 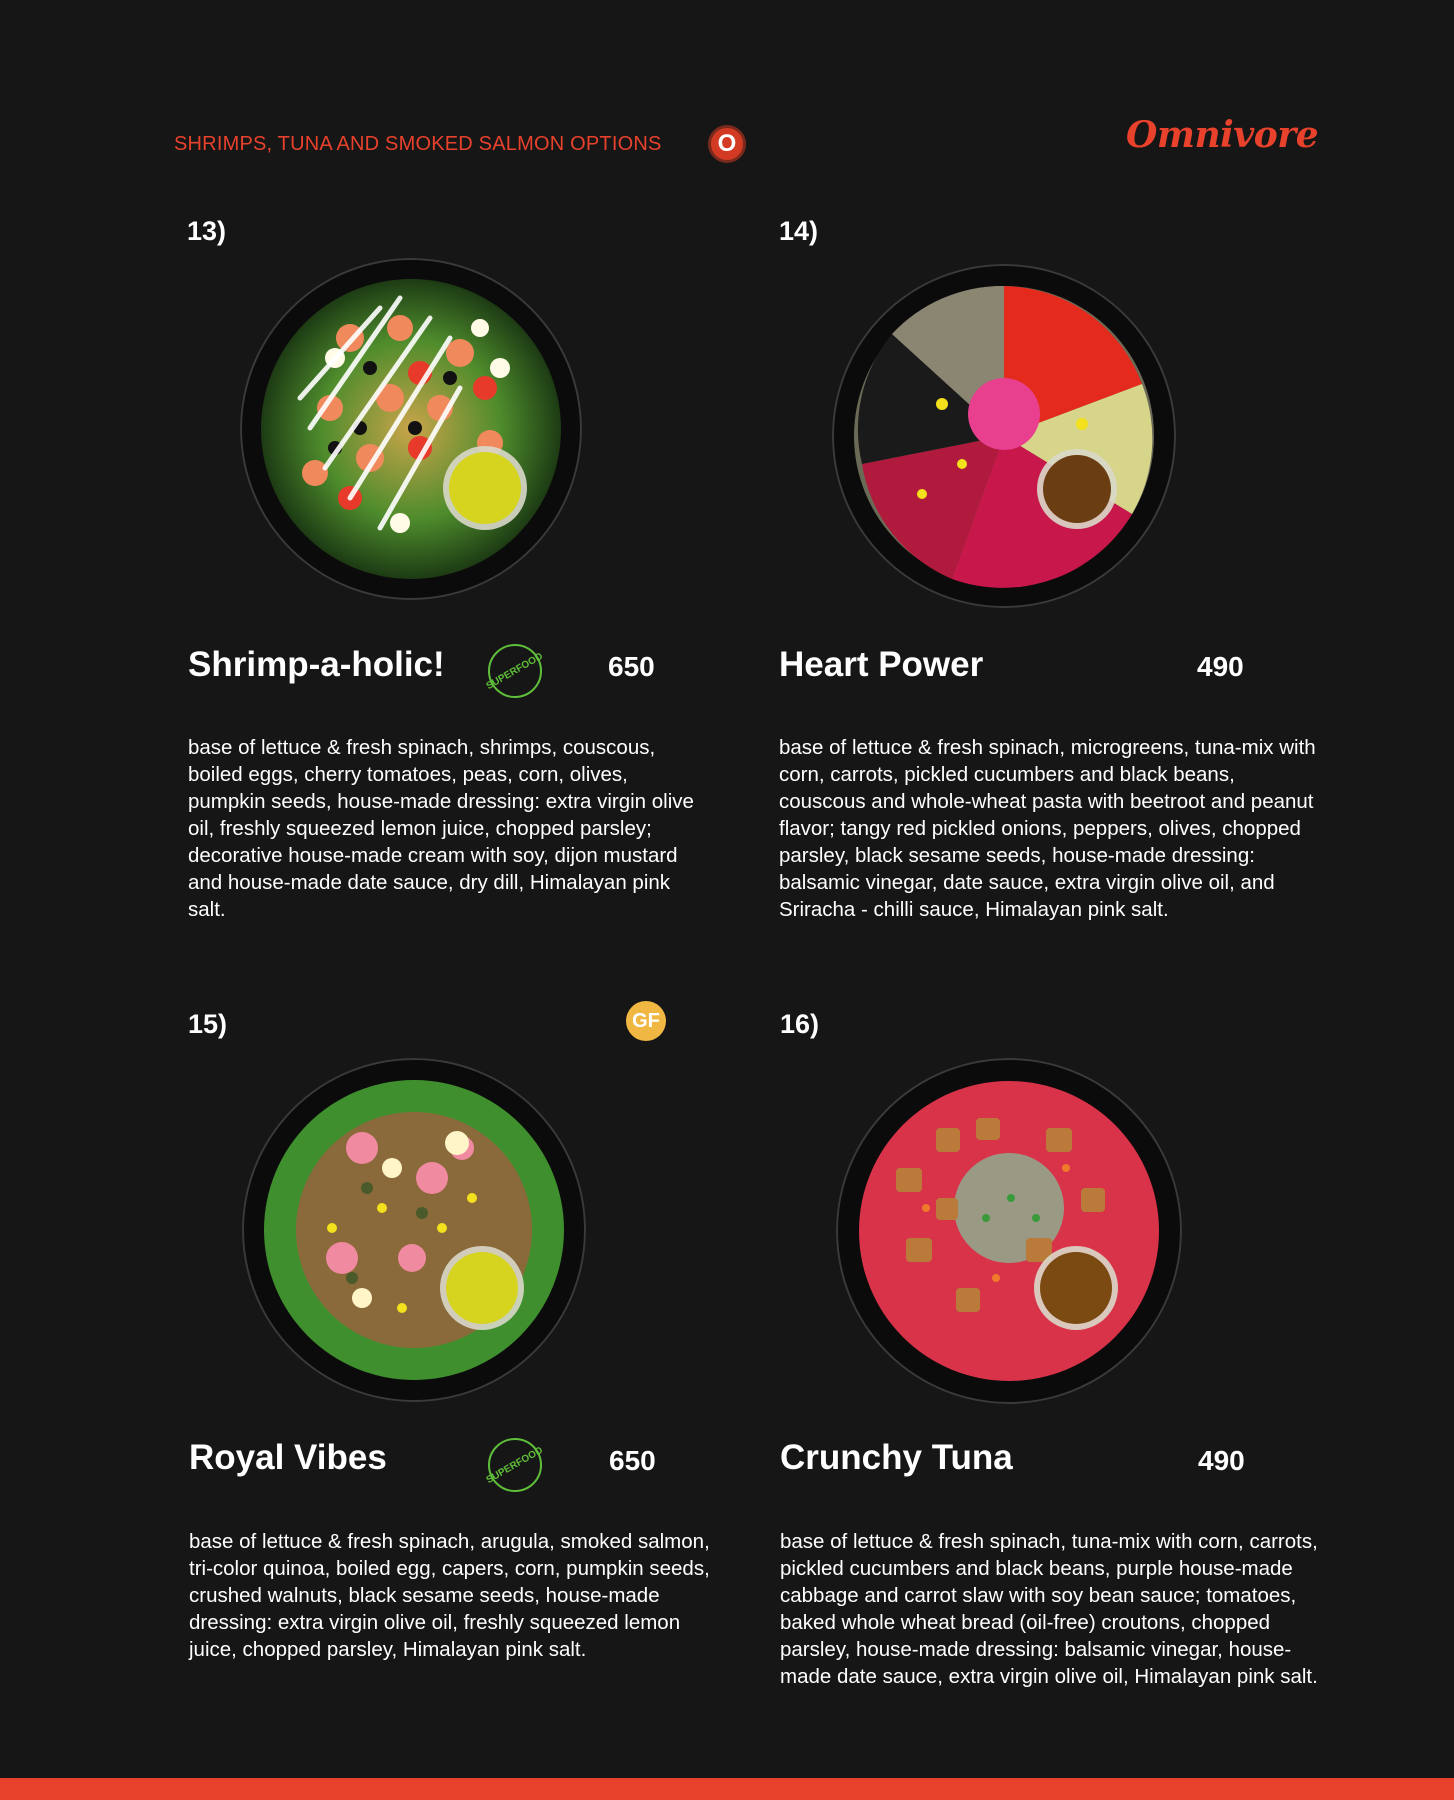 I want to click on brand-logo: Omnivore, so click(x=1222, y=135).